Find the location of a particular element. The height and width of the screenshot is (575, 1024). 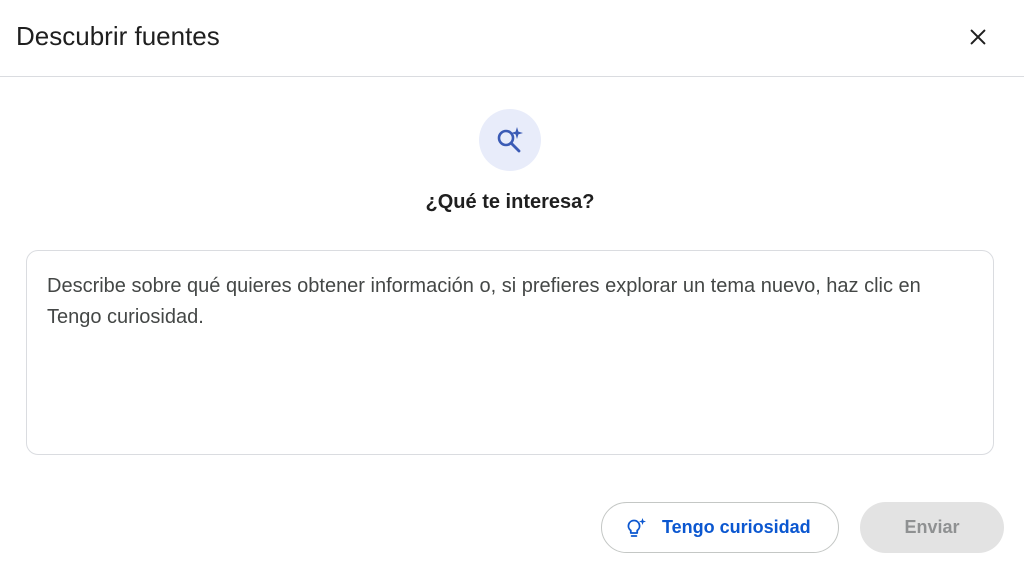

curious-button-label: Tengo curiosidad is located at coordinates (736, 527).